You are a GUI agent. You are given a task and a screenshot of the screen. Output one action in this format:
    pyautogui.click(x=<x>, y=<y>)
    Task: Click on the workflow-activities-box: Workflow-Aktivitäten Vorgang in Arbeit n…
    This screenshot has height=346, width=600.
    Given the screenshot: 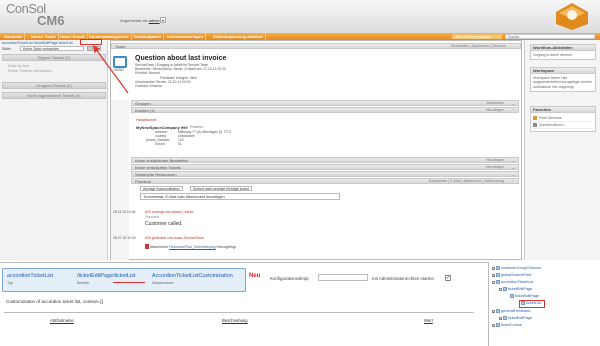 What is the action you would take?
    pyautogui.click(x=563, y=52)
    